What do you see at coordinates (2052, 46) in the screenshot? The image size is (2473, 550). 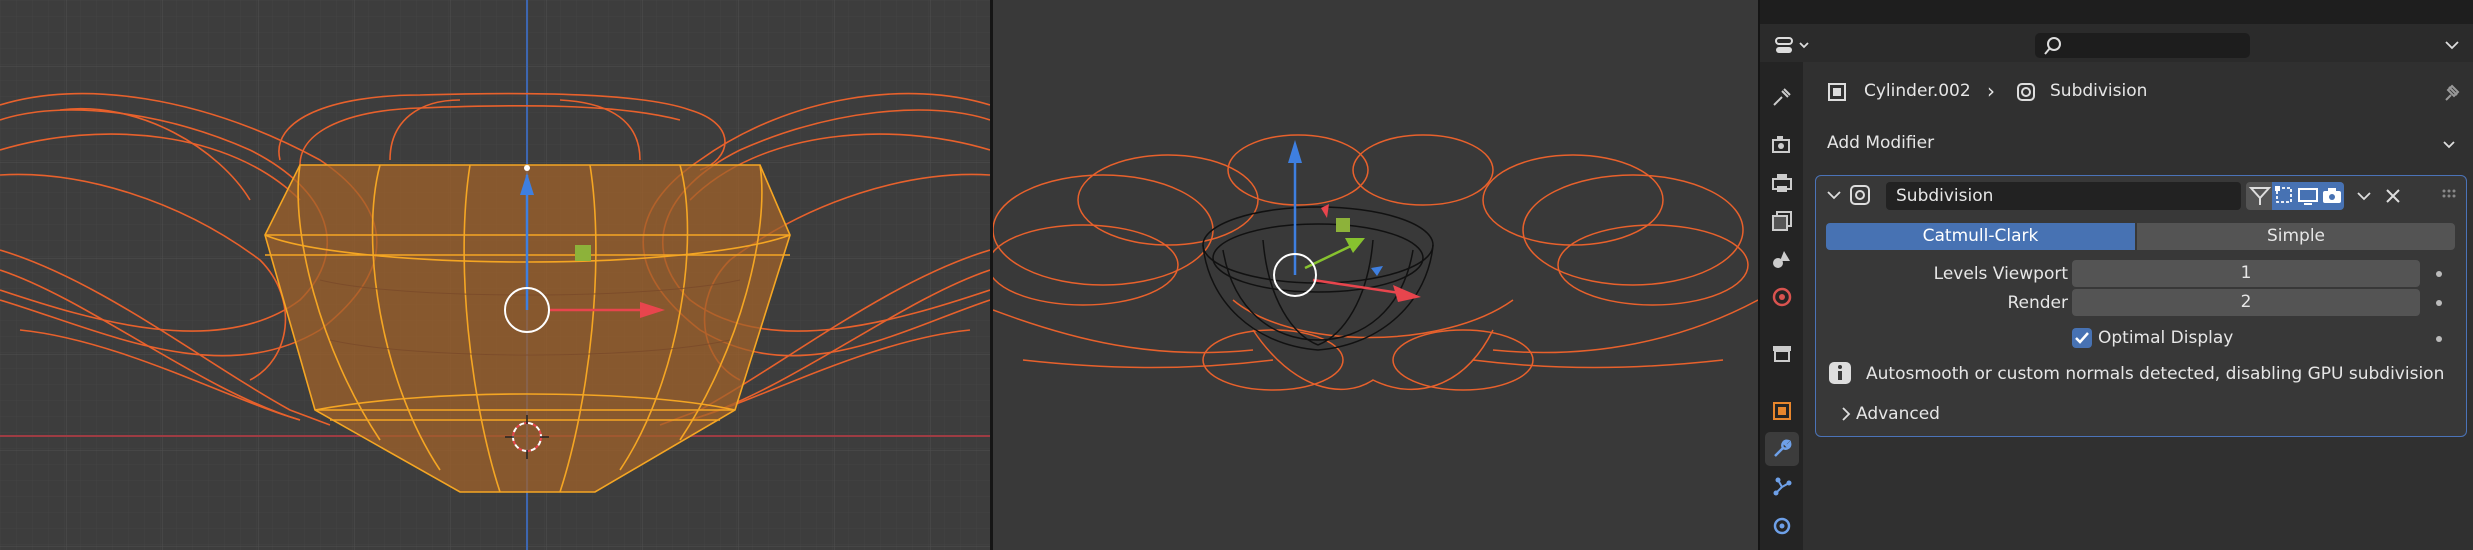 I see `search-icon` at bounding box center [2052, 46].